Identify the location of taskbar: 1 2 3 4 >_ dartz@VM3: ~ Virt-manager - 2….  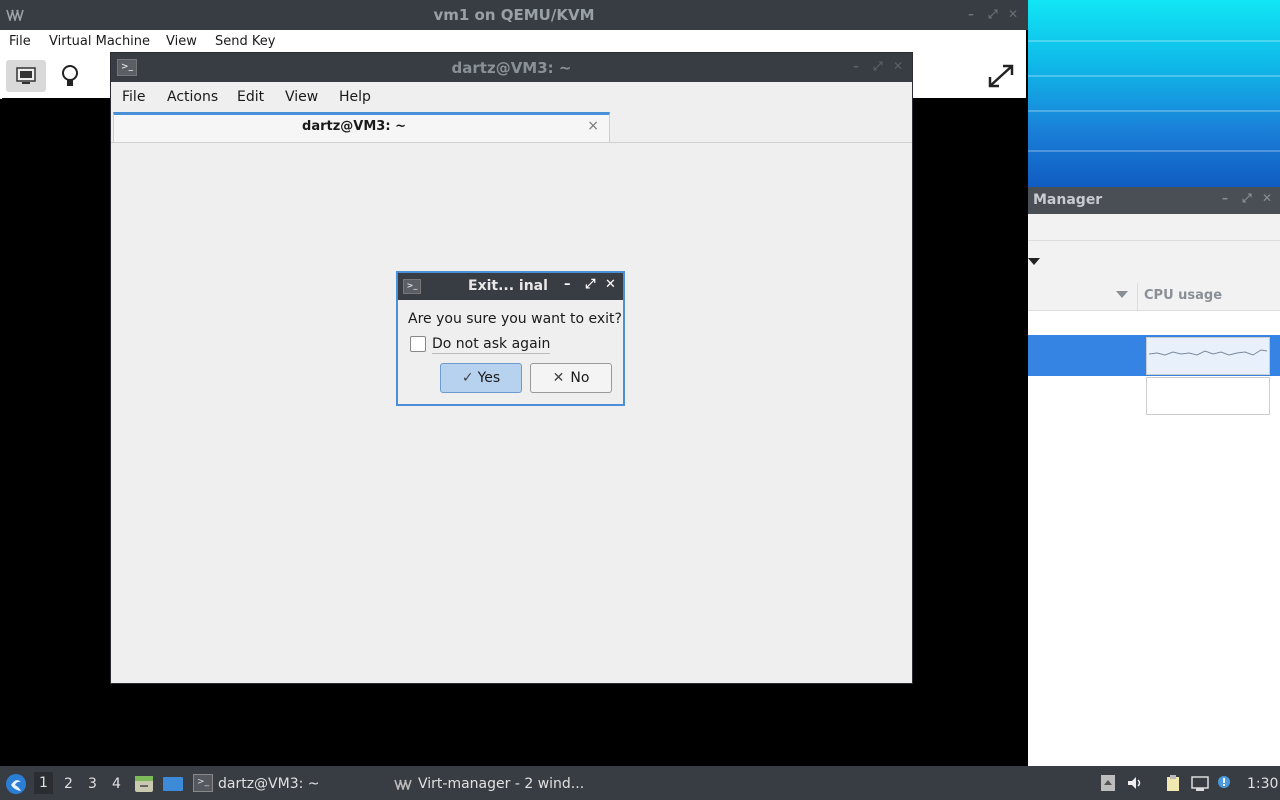
(640, 783).